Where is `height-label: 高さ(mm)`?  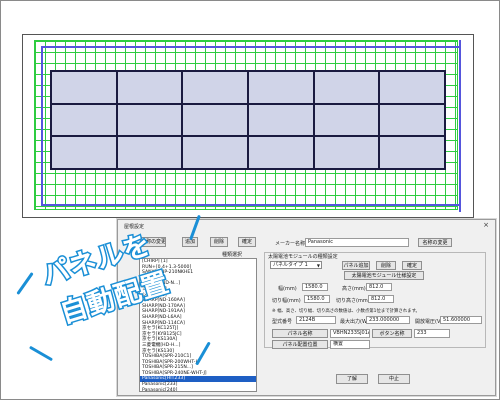 height-label: 高さ(mm) is located at coordinates (354, 289).